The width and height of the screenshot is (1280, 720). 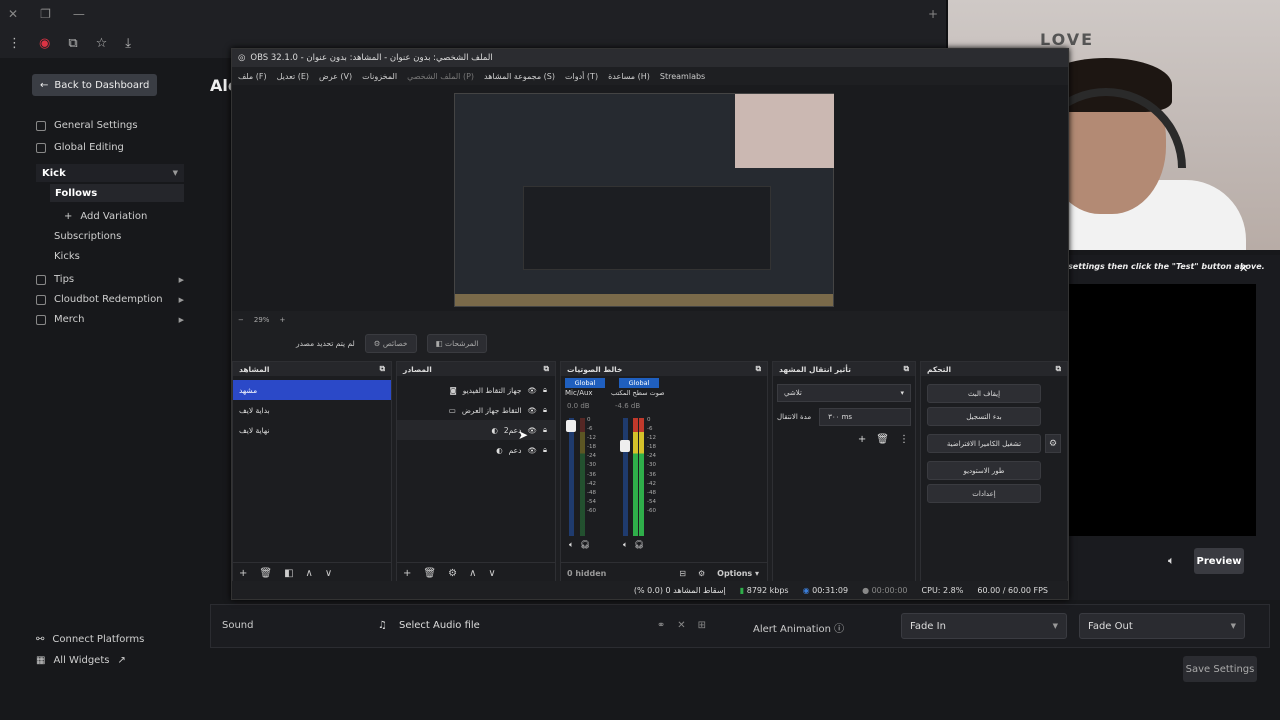 What do you see at coordinates (45, 14) in the screenshot?
I see `restore-icon: ❐` at bounding box center [45, 14].